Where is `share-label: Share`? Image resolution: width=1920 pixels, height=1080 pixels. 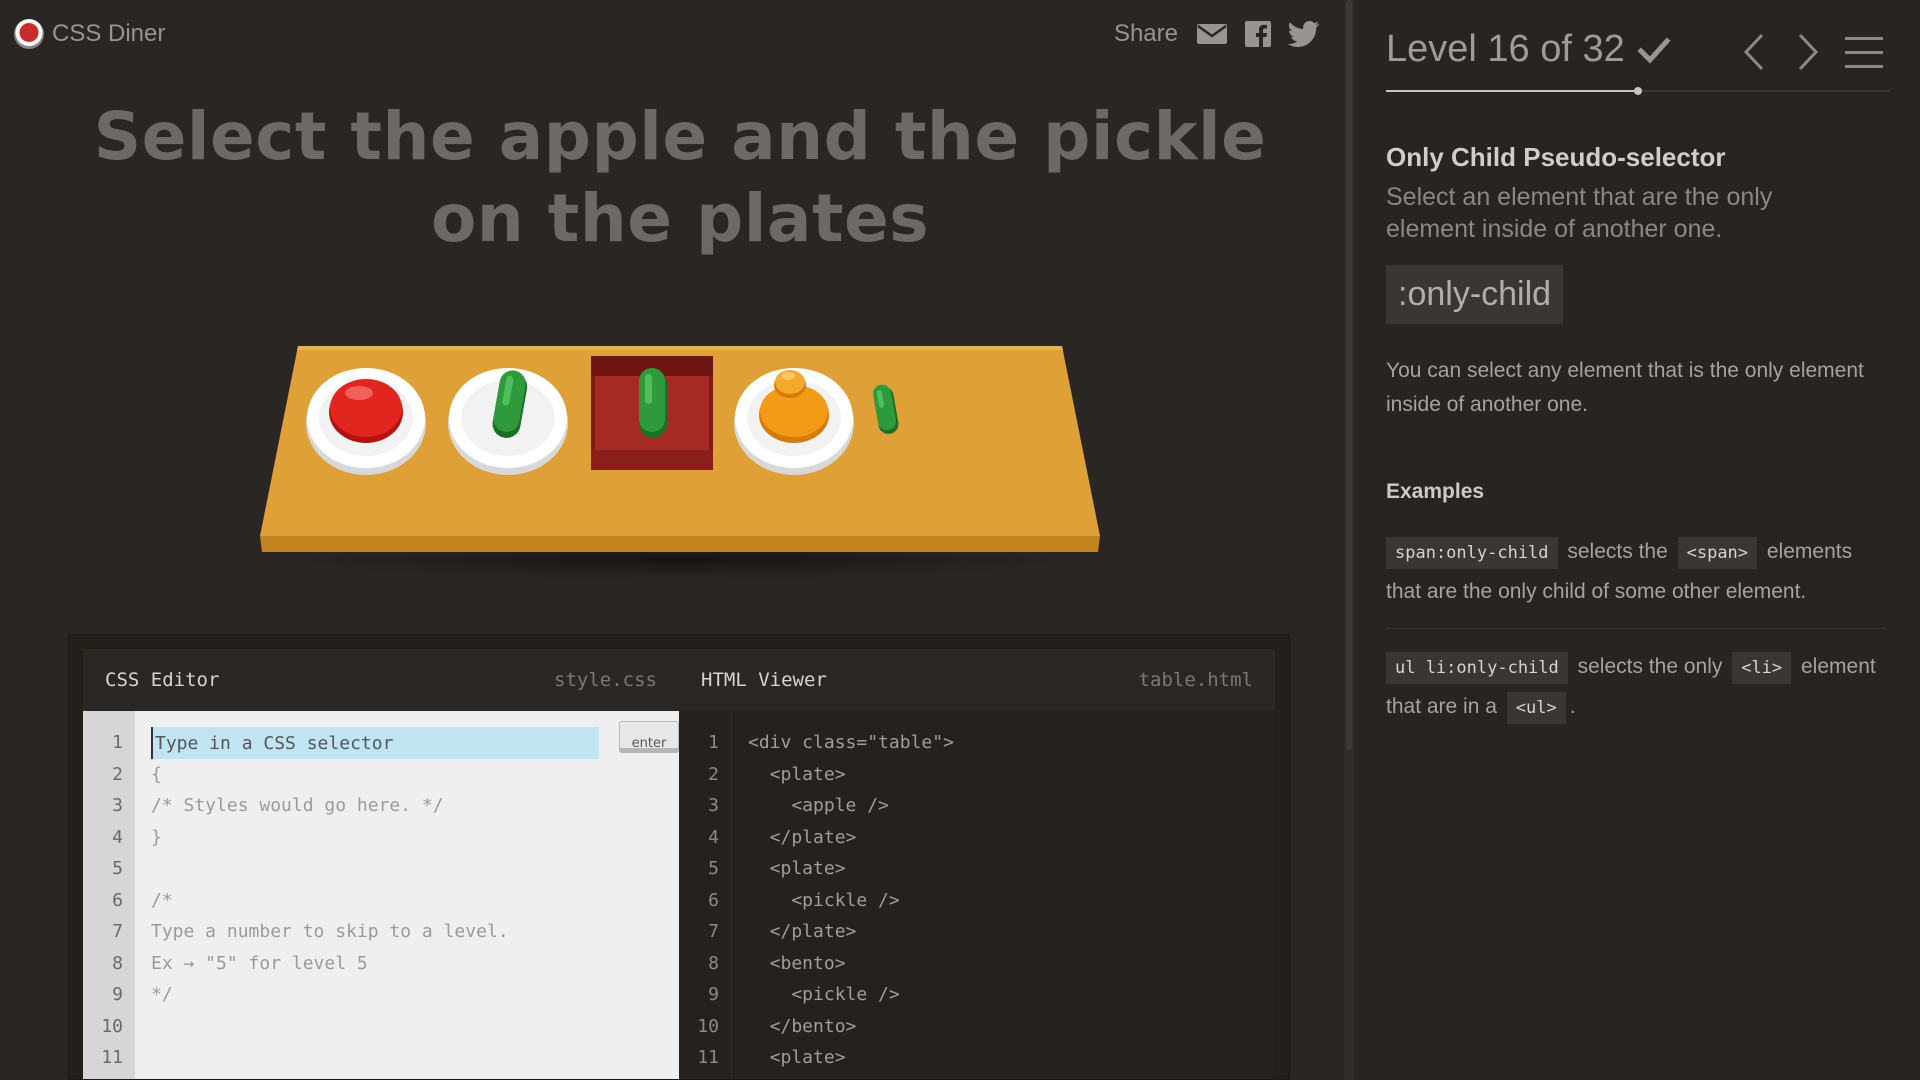 share-label: Share is located at coordinates (1145, 33).